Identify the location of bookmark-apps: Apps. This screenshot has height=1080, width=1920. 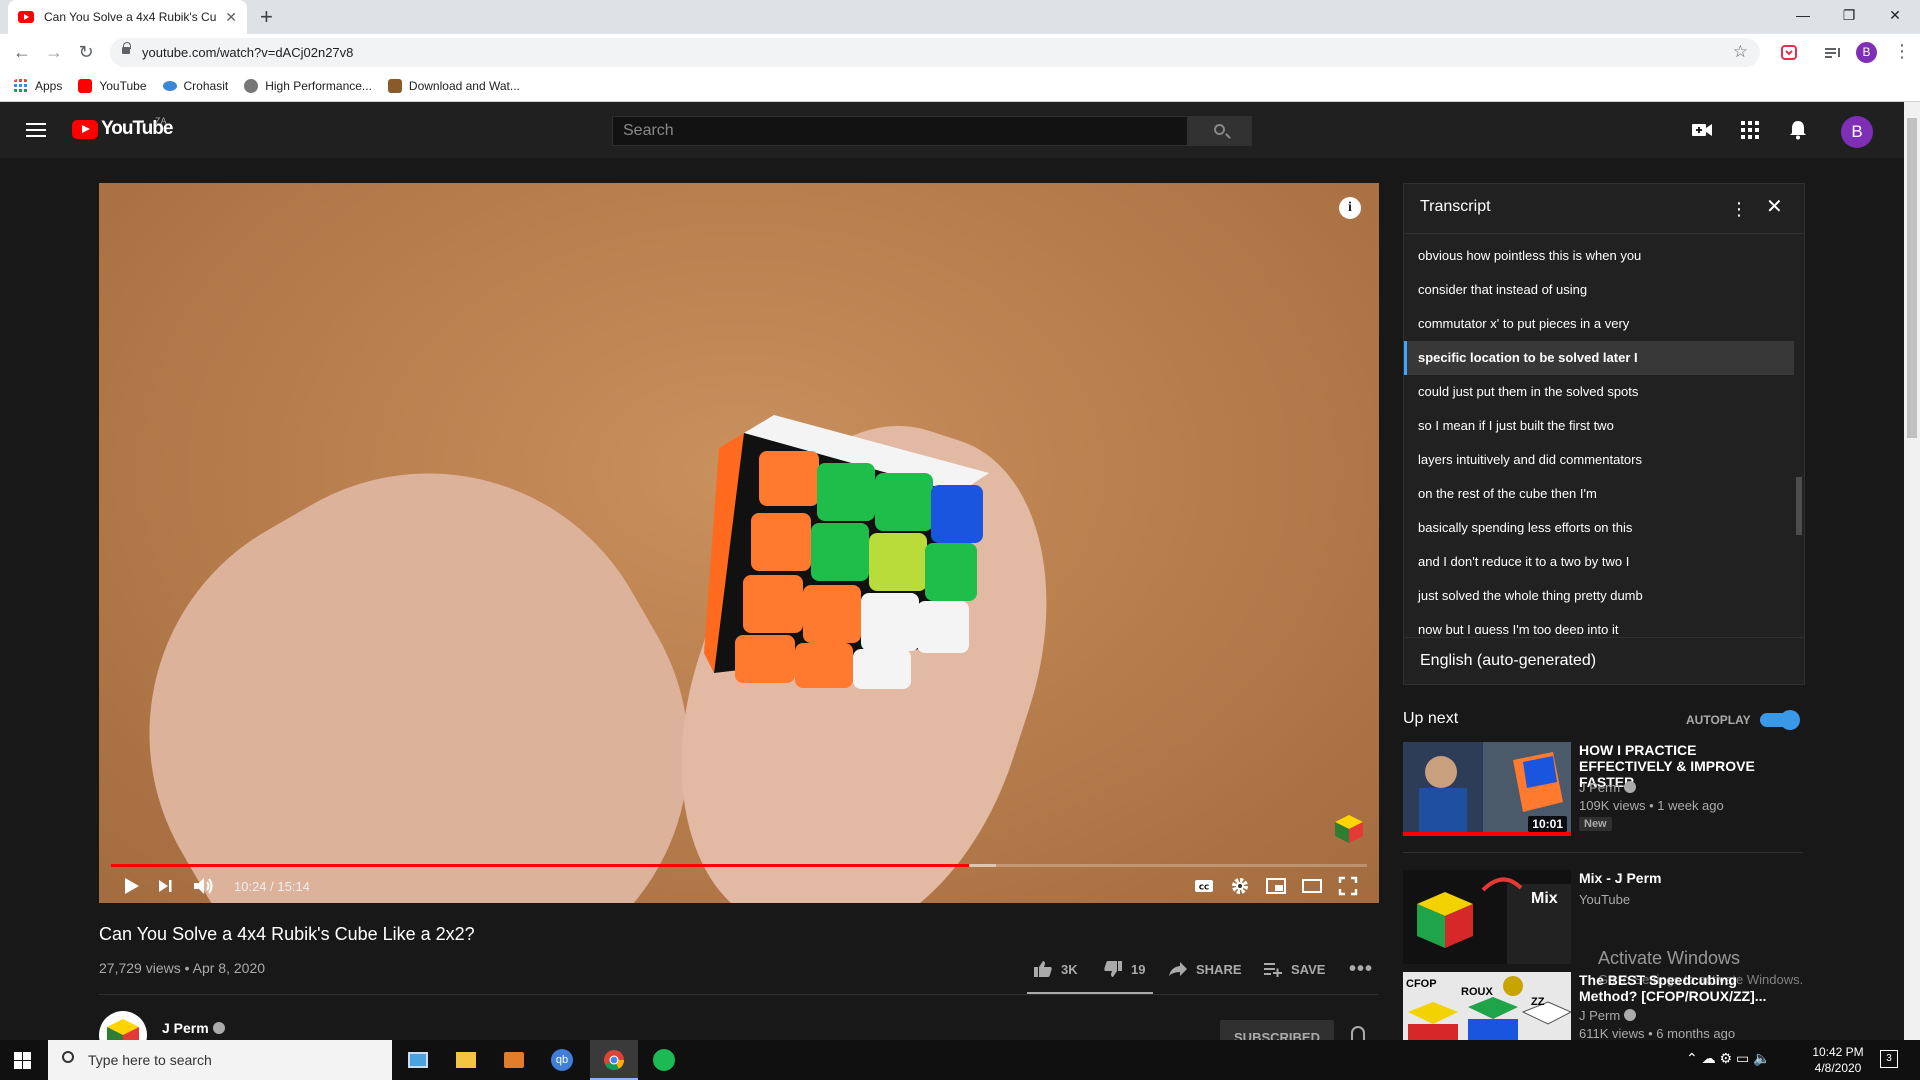
(38, 86).